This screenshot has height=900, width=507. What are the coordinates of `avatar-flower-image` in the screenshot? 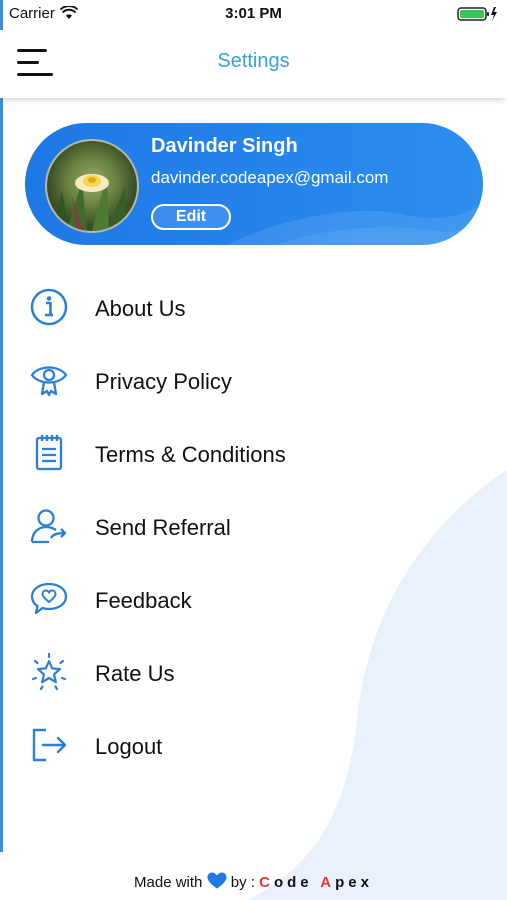 It's located at (89, 202).